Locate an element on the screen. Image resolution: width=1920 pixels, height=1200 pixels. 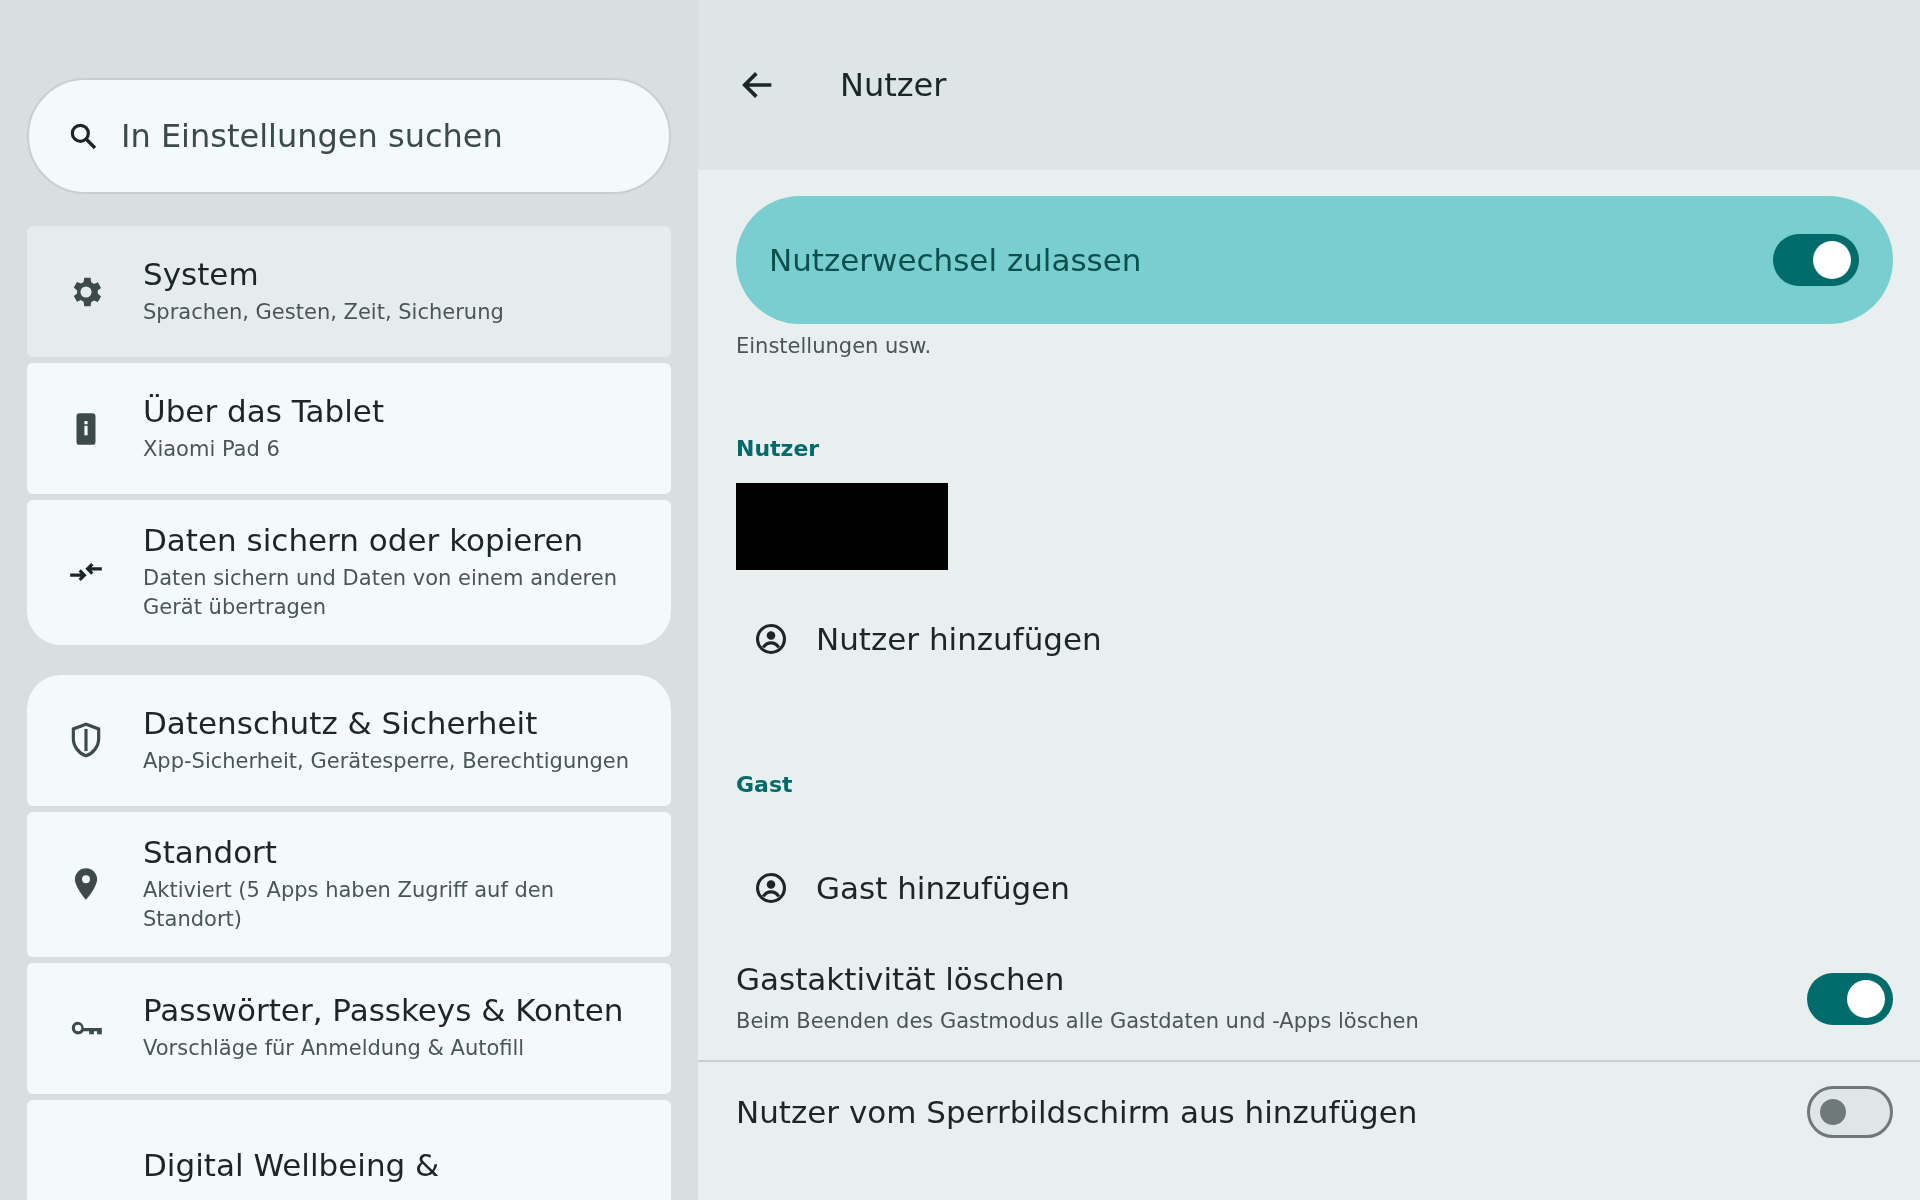
list-item: Nutzer hinzufügen is located at coordinates (1314, 639).